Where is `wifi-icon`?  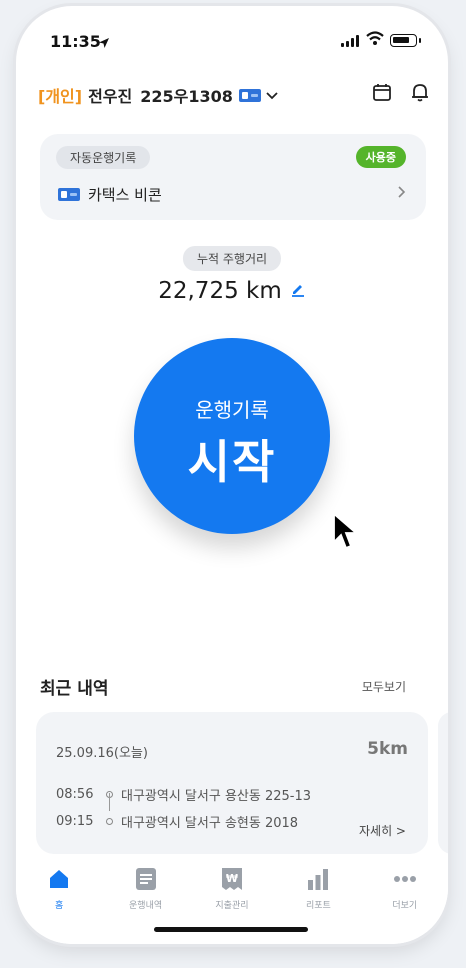
wifi-icon is located at coordinates (375, 40).